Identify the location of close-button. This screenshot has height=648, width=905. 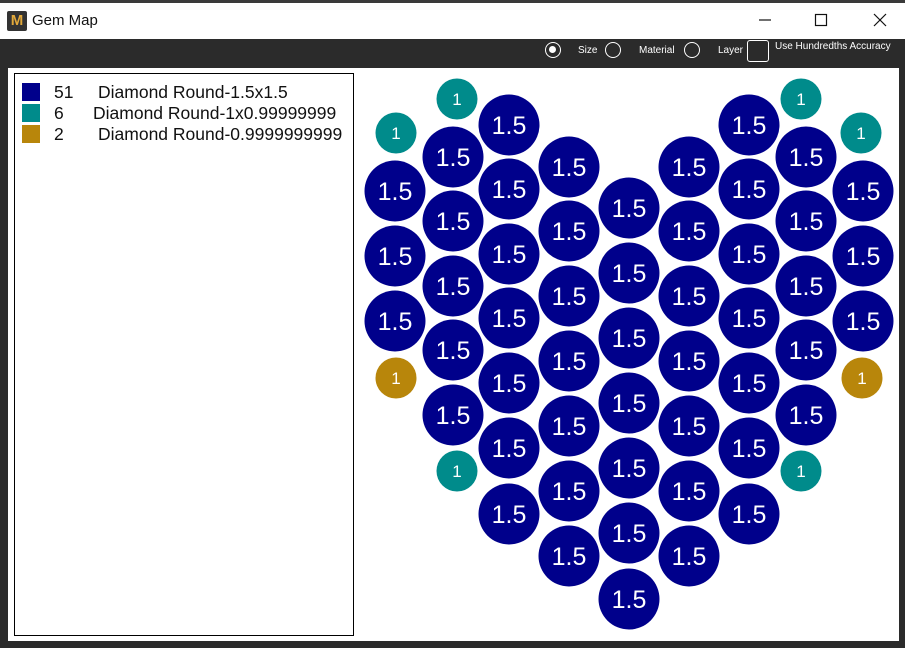
(876, 21).